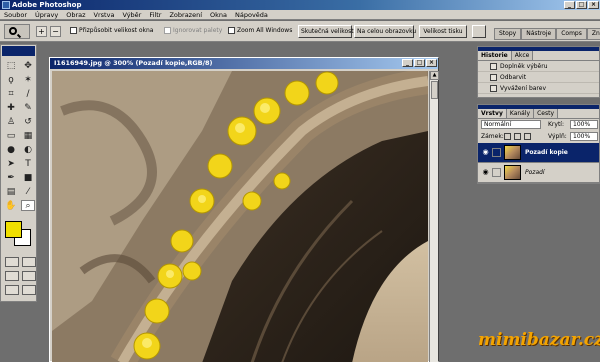 The width and height of the screenshot is (600, 362). What do you see at coordinates (131, 15) in the screenshot?
I see `menu-select: Výběr` at bounding box center [131, 15].